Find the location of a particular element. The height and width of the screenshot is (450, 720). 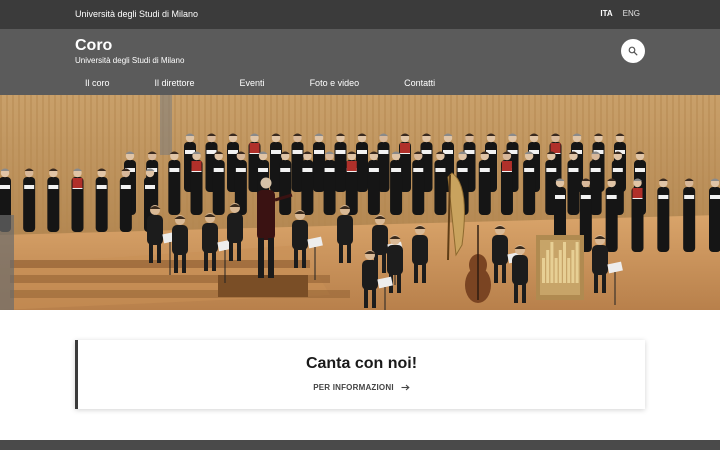

info-link-label: PER INFORMAZIONI is located at coordinates (353, 387).